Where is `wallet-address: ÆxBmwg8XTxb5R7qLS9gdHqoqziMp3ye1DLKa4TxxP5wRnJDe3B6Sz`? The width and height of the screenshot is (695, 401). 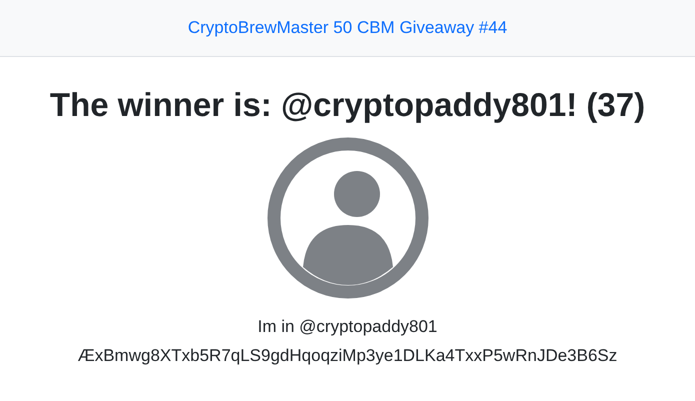
wallet-address: ÆxBmwg8XTxb5R7qLS9gdHqoqziMp3ye1DLKa4TxxP5wRnJDe3B6Sz is located at coordinates (348, 356).